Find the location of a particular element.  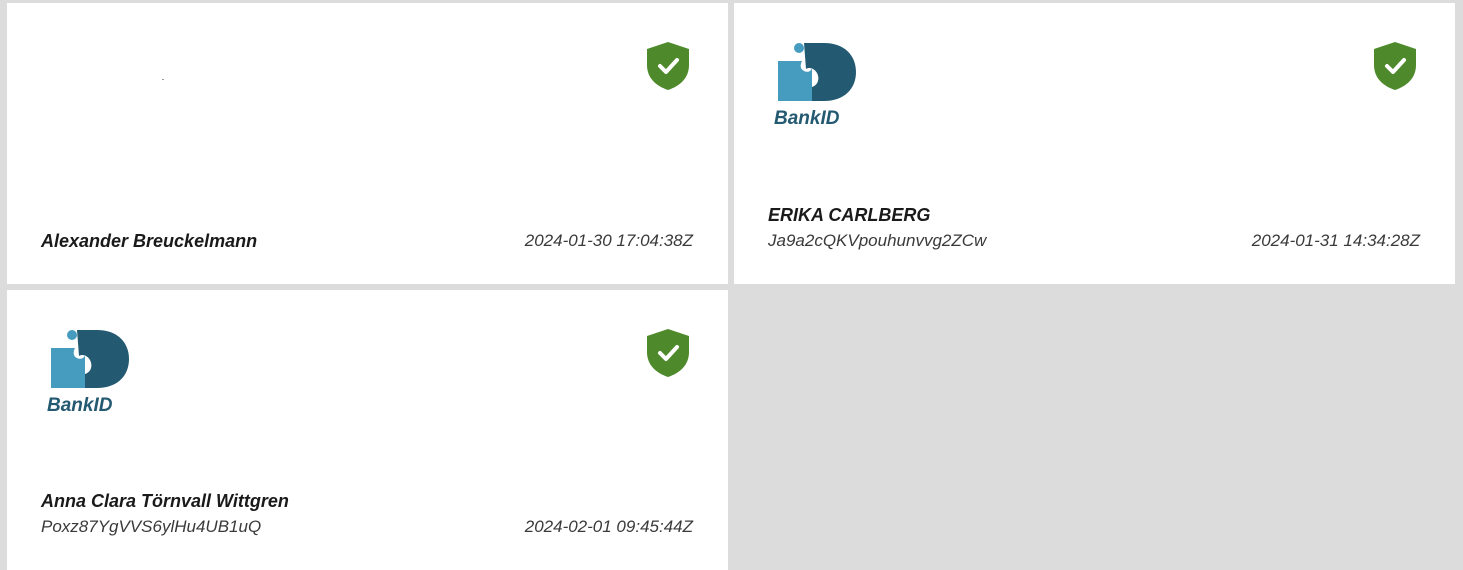

signer-name: ERIKA CARLBERG is located at coordinates (849, 215).